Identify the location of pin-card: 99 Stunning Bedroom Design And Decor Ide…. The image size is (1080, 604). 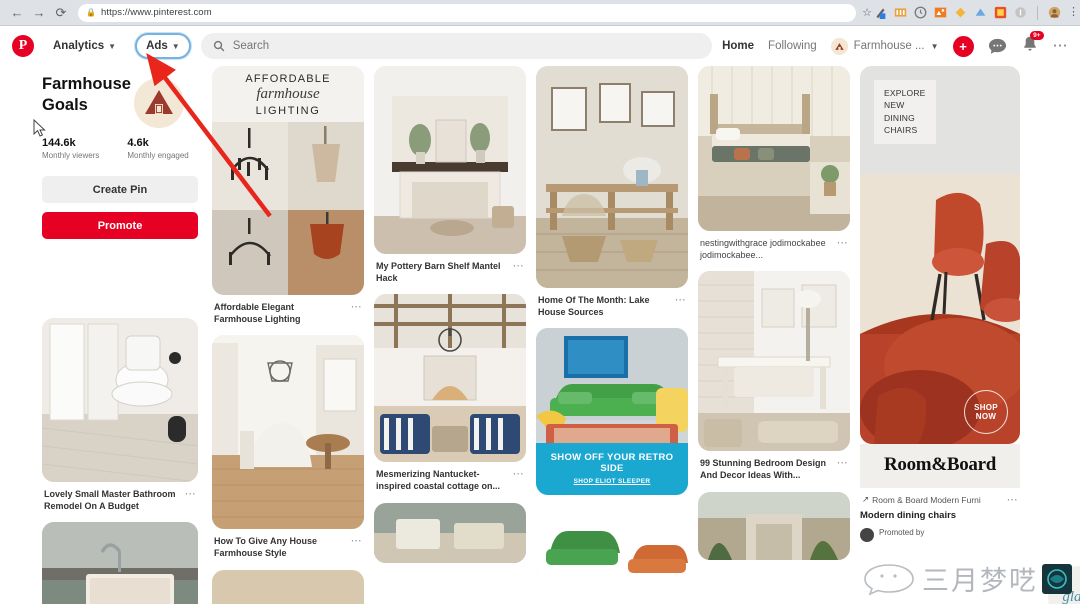
(774, 376).